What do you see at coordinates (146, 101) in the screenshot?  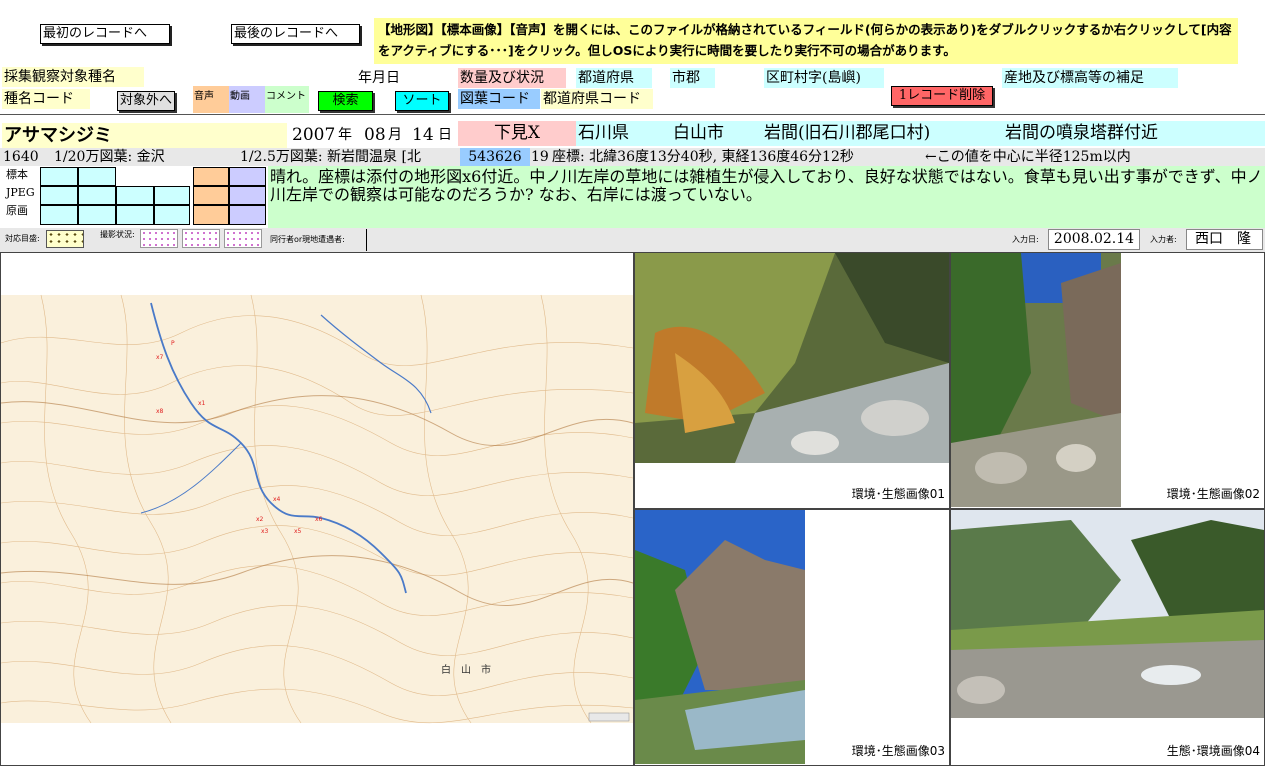 I see `not-target-button: 対象外へ` at bounding box center [146, 101].